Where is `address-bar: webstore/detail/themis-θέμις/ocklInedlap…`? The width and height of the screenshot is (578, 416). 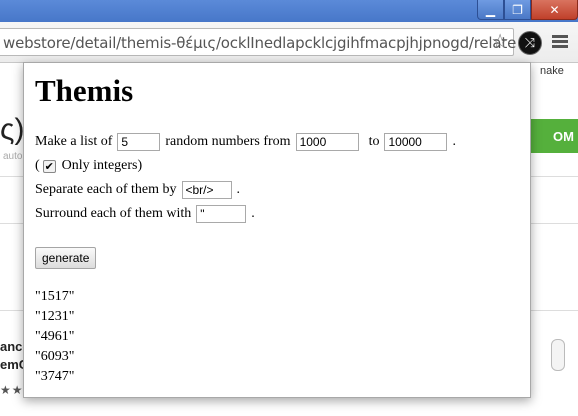 address-bar: webstore/detail/themis-θέμις/ocklInedlap… is located at coordinates (258, 42).